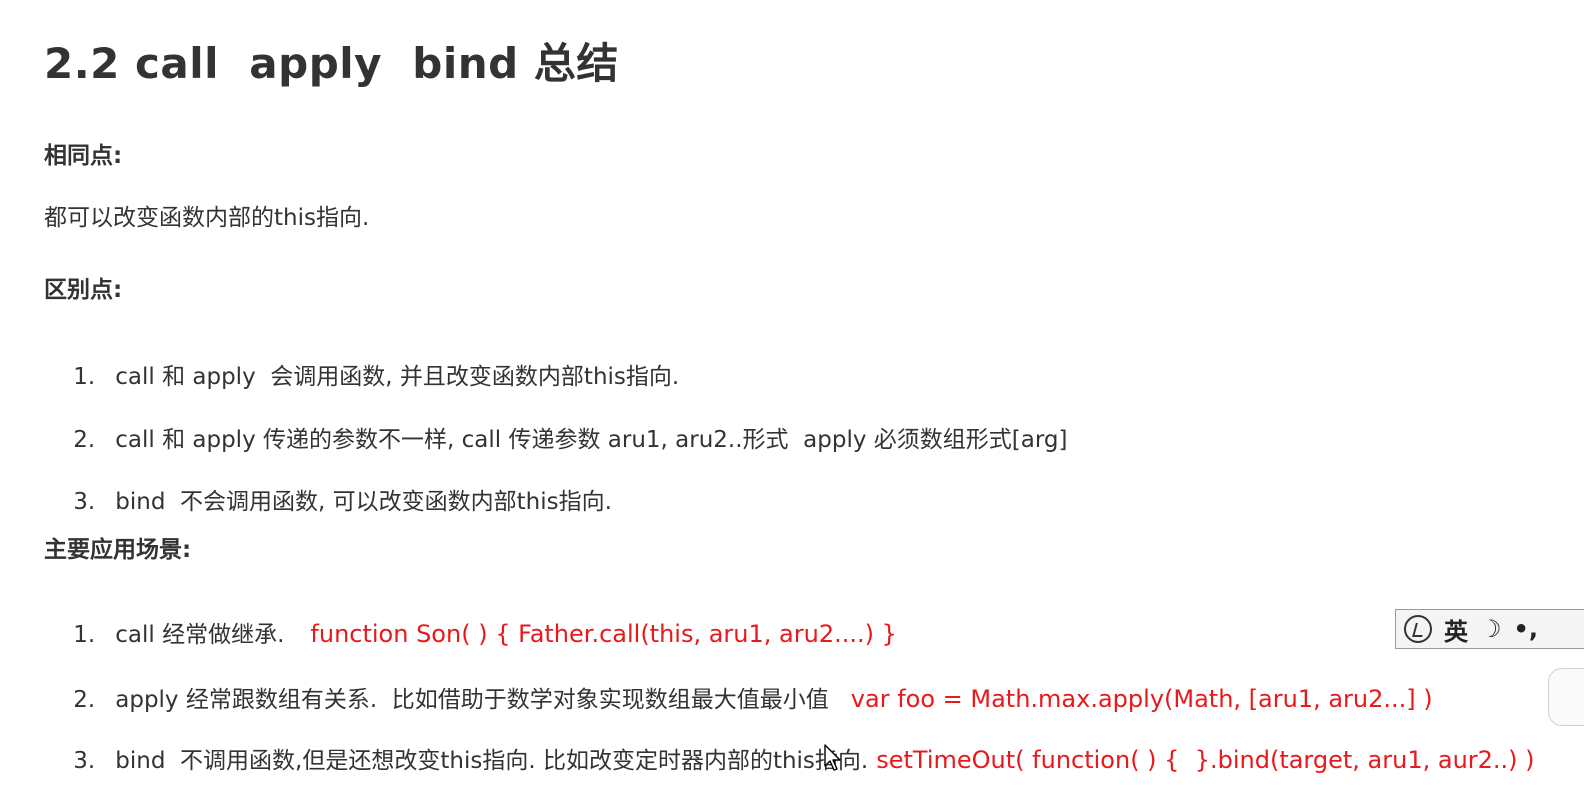 The image size is (1584, 801). I want to click on moon-icon: ☽, so click(1491, 629).